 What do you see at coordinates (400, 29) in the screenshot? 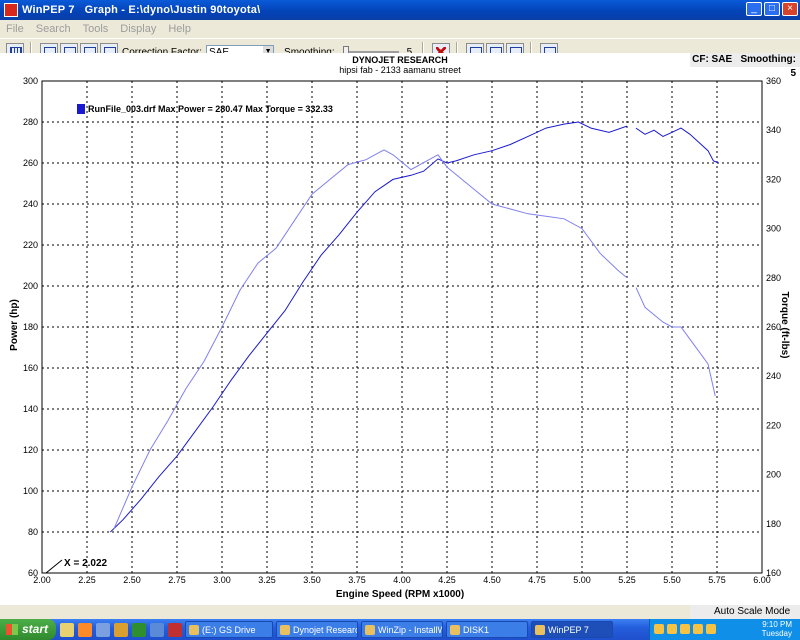
I see `menu-bar: File Search Tools Display Help` at bounding box center [400, 29].